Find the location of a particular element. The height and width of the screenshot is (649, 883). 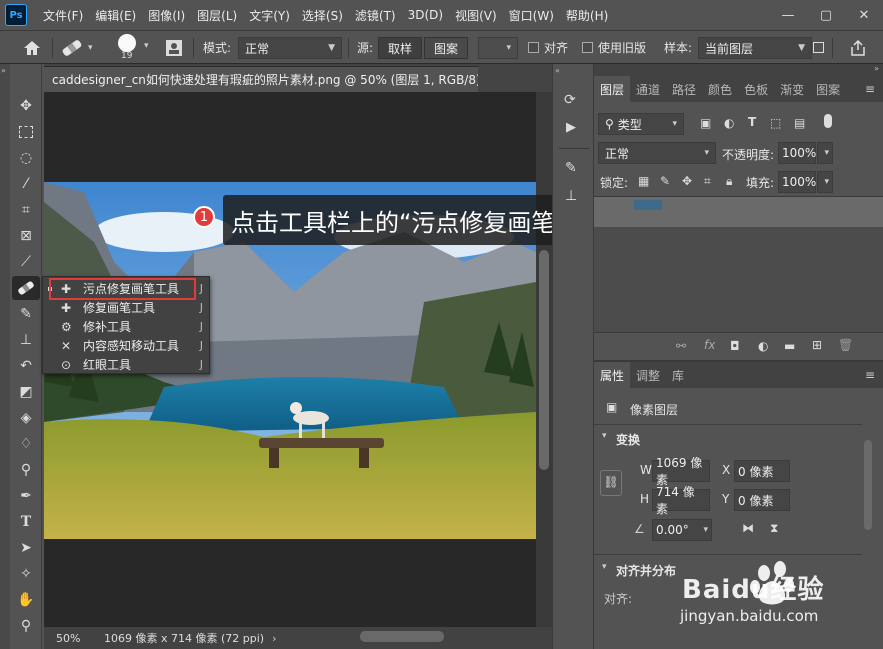

brush-settings-button is located at coordinates (174, 47).